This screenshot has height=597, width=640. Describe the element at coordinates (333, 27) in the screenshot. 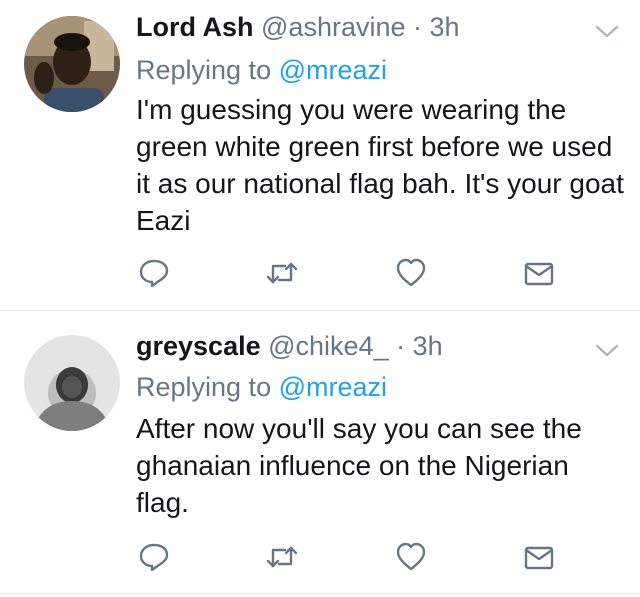

I see `user-handle: @ashravine` at that location.